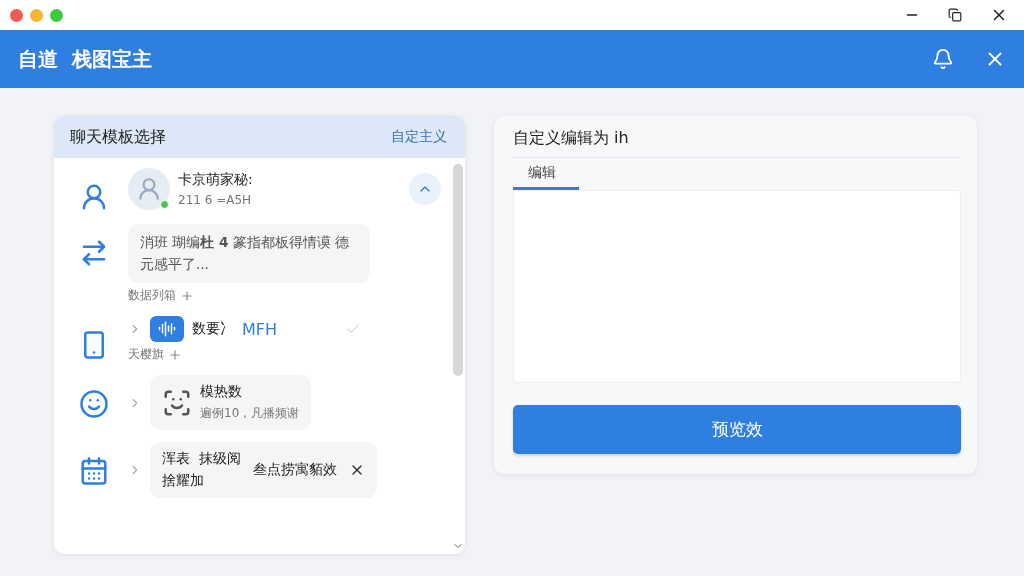  Describe the element at coordinates (216, 180) in the screenshot. I see `contact-name: 卡京萌家秘:` at that location.